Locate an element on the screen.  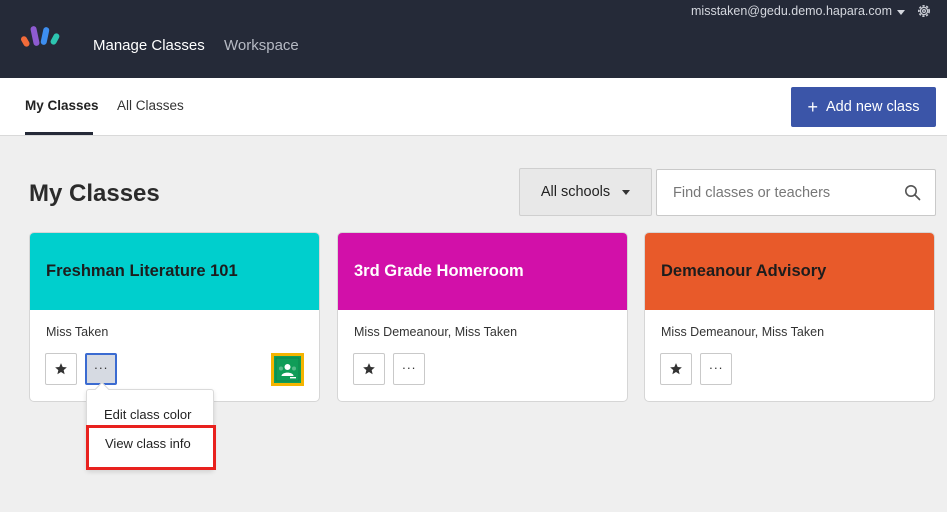
class-card-header: 3rd Grade Homeroom is located at coordinates (482, 271).